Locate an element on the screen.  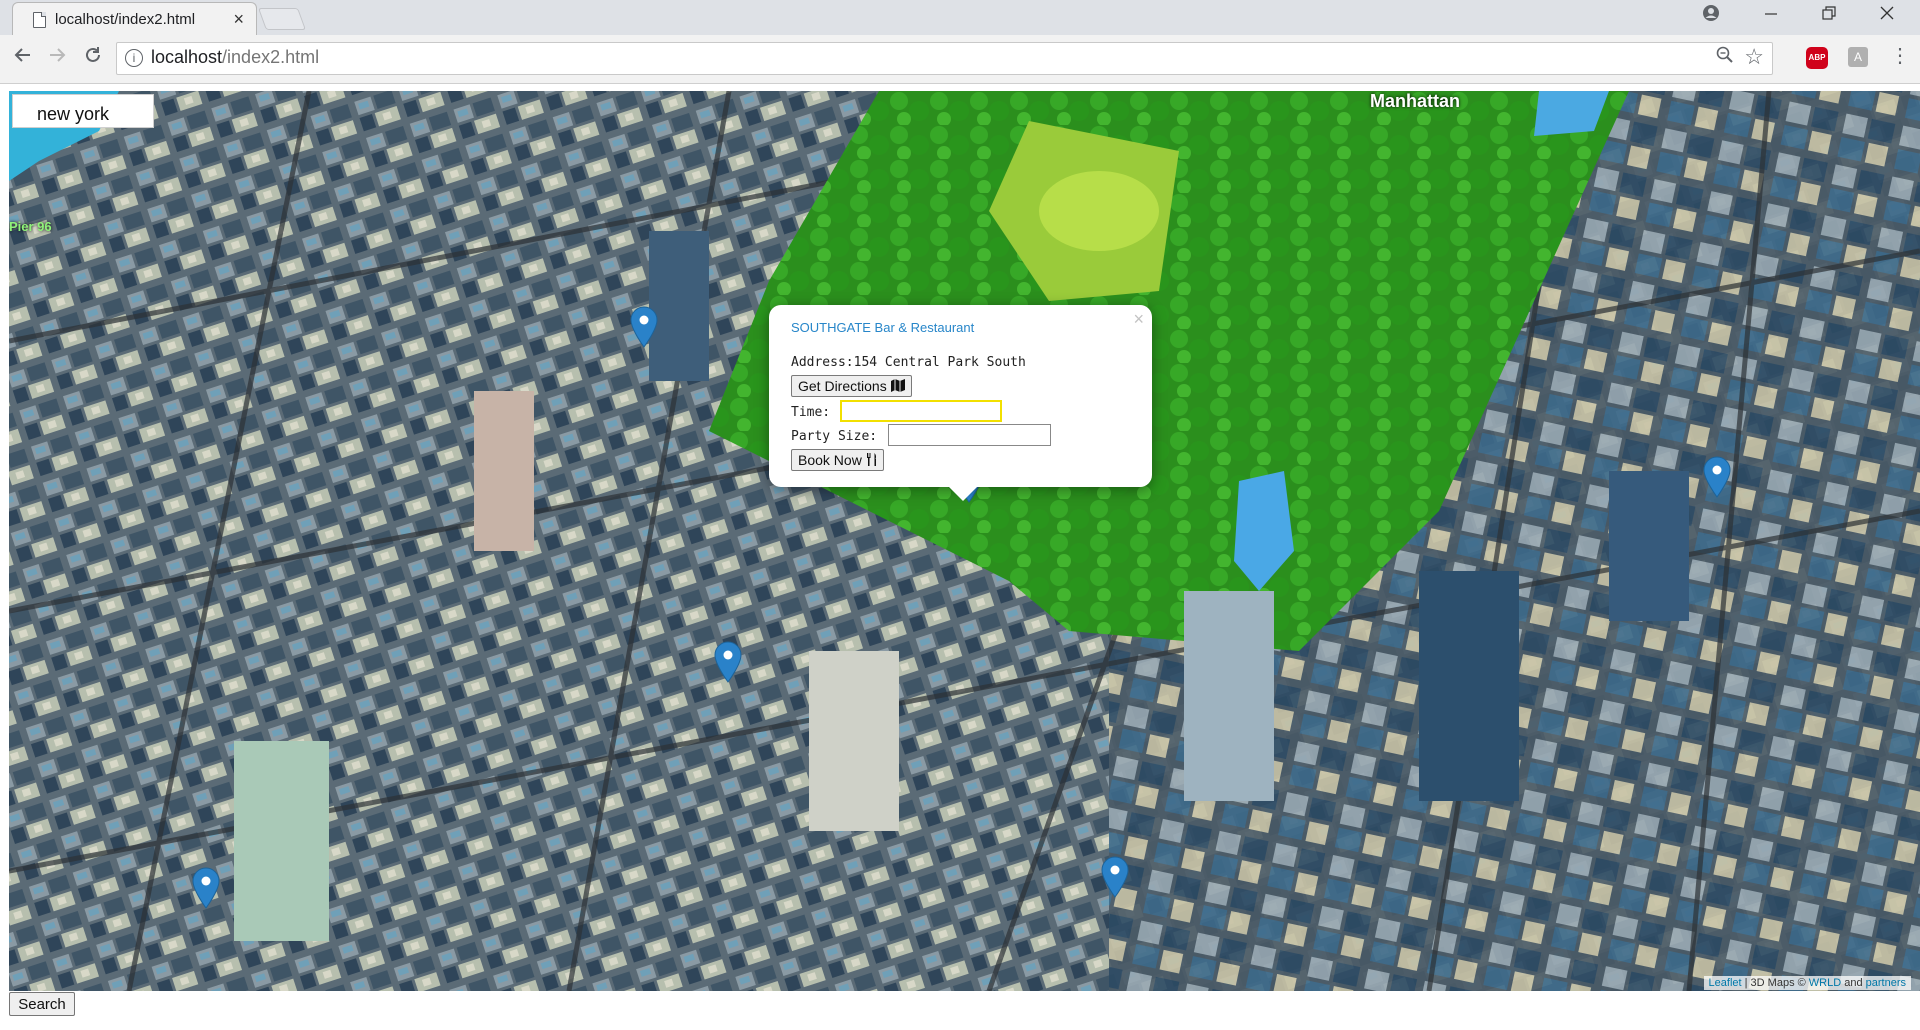
cutlery-icon is located at coordinates (871, 459).